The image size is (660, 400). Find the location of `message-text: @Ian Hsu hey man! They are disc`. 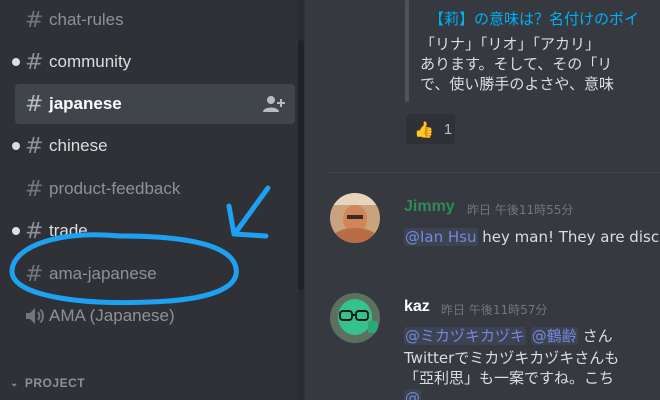

message-text: @Ian Hsu hey man! They are disc is located at coordinates (531, 237).